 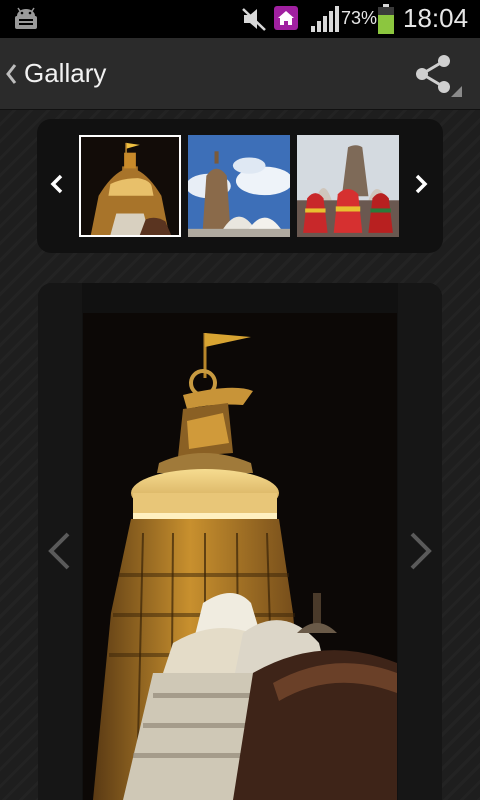 What do you see at coordinates (240, 74) in the screenshot?
I see `action-bar: Gallary` at bounding box center [240, 74].